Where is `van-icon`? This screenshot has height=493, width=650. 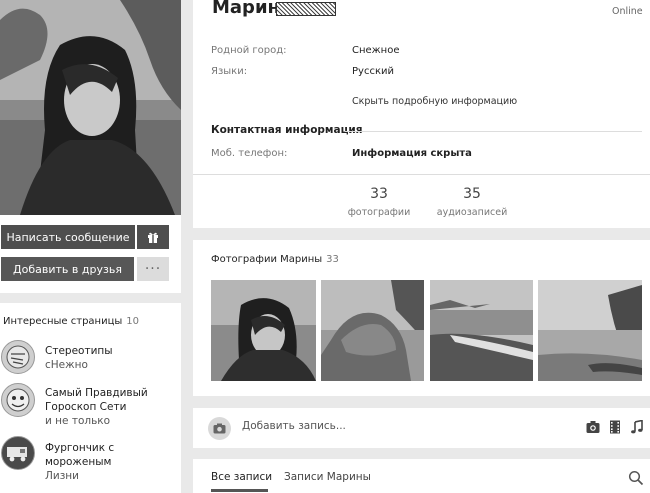
van-icon is located at coordinates (17, 454).